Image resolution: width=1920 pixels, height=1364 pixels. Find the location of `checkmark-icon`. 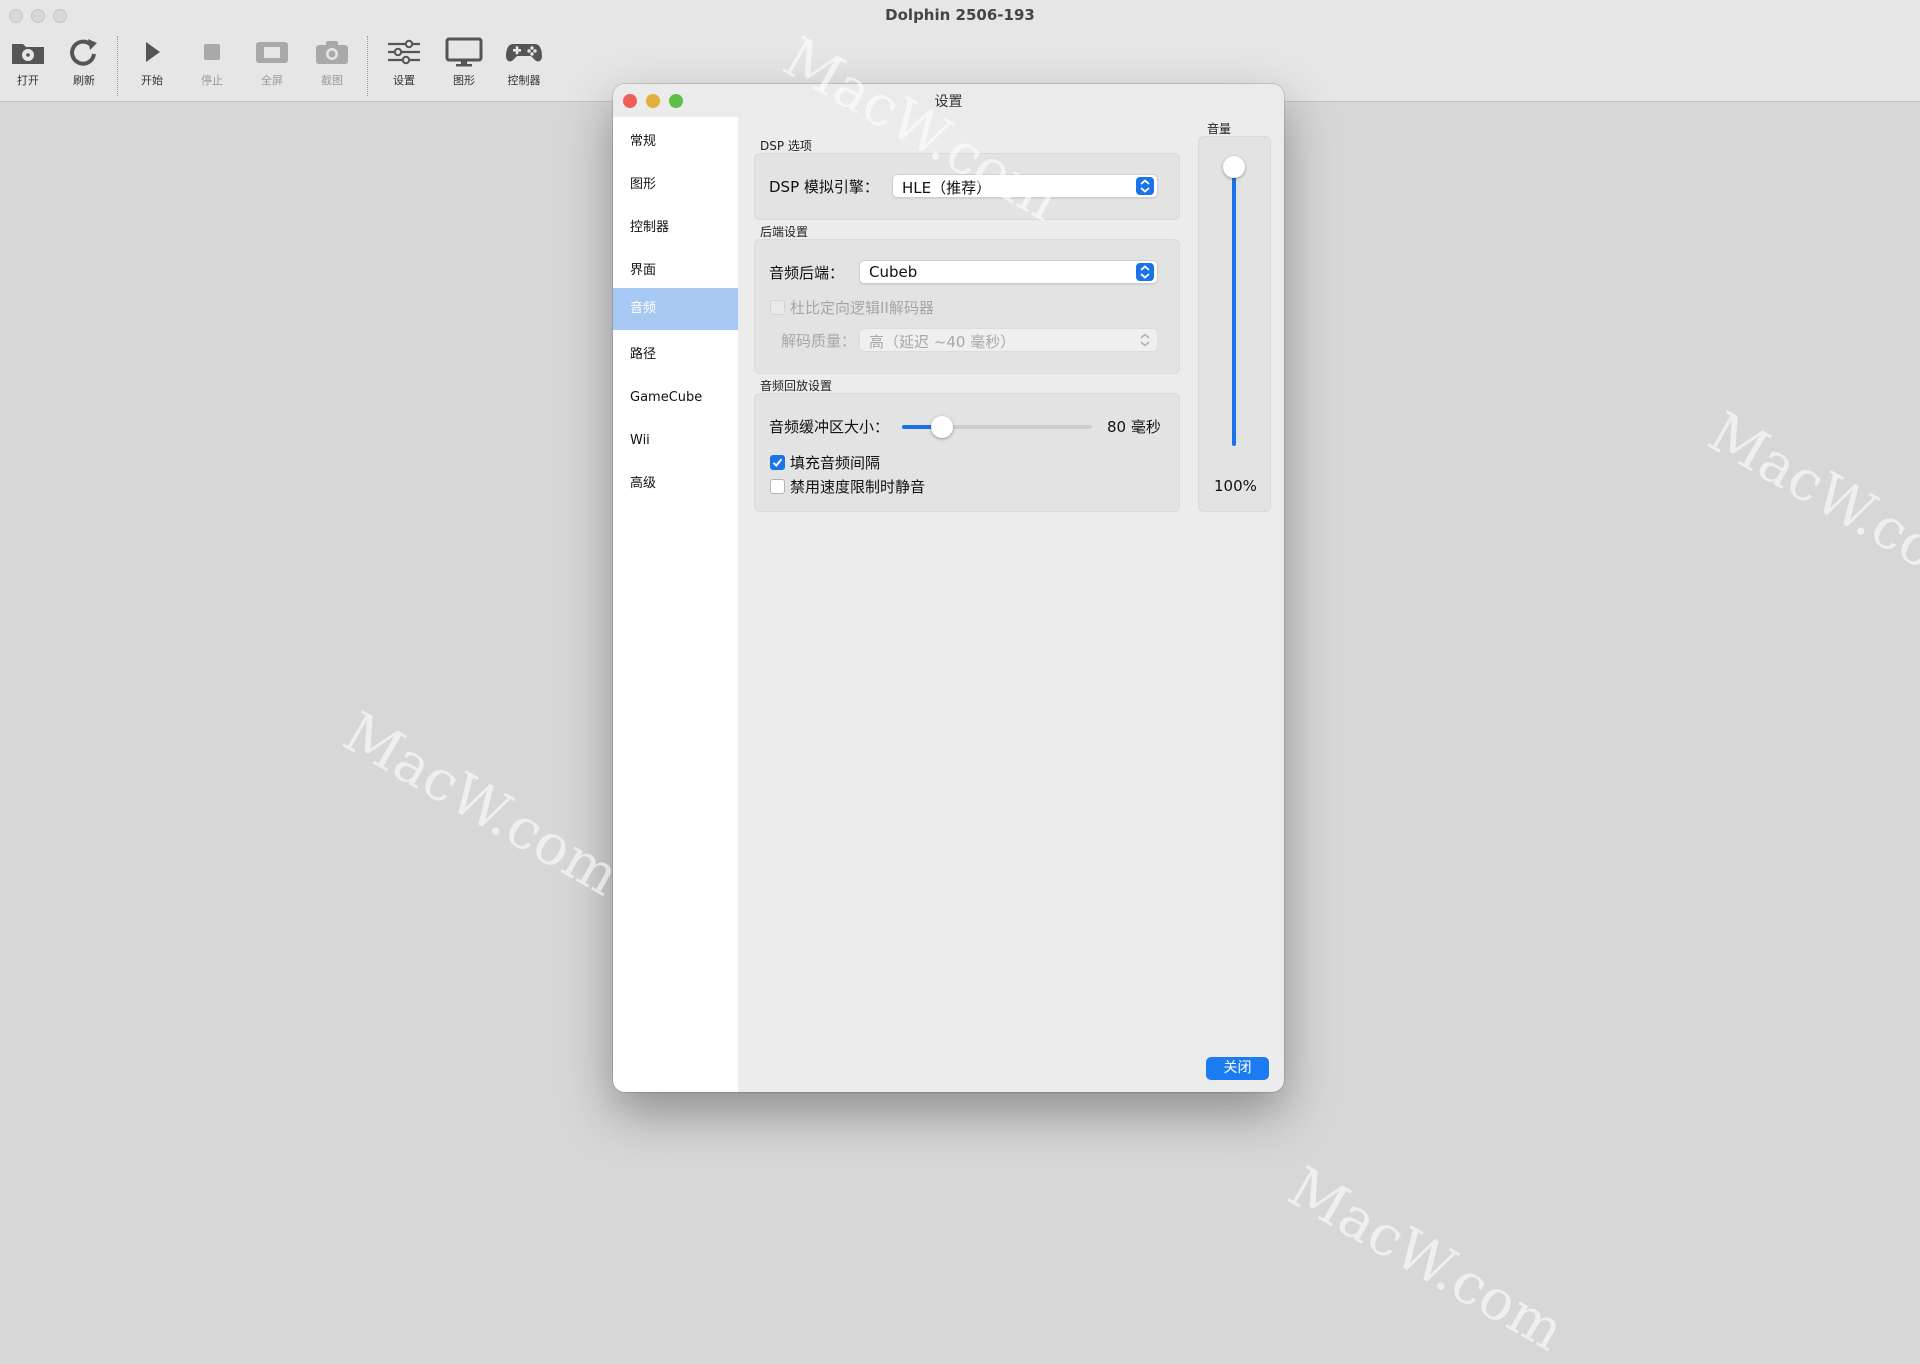

checkmark-icon is located at coordinates (777, 462).